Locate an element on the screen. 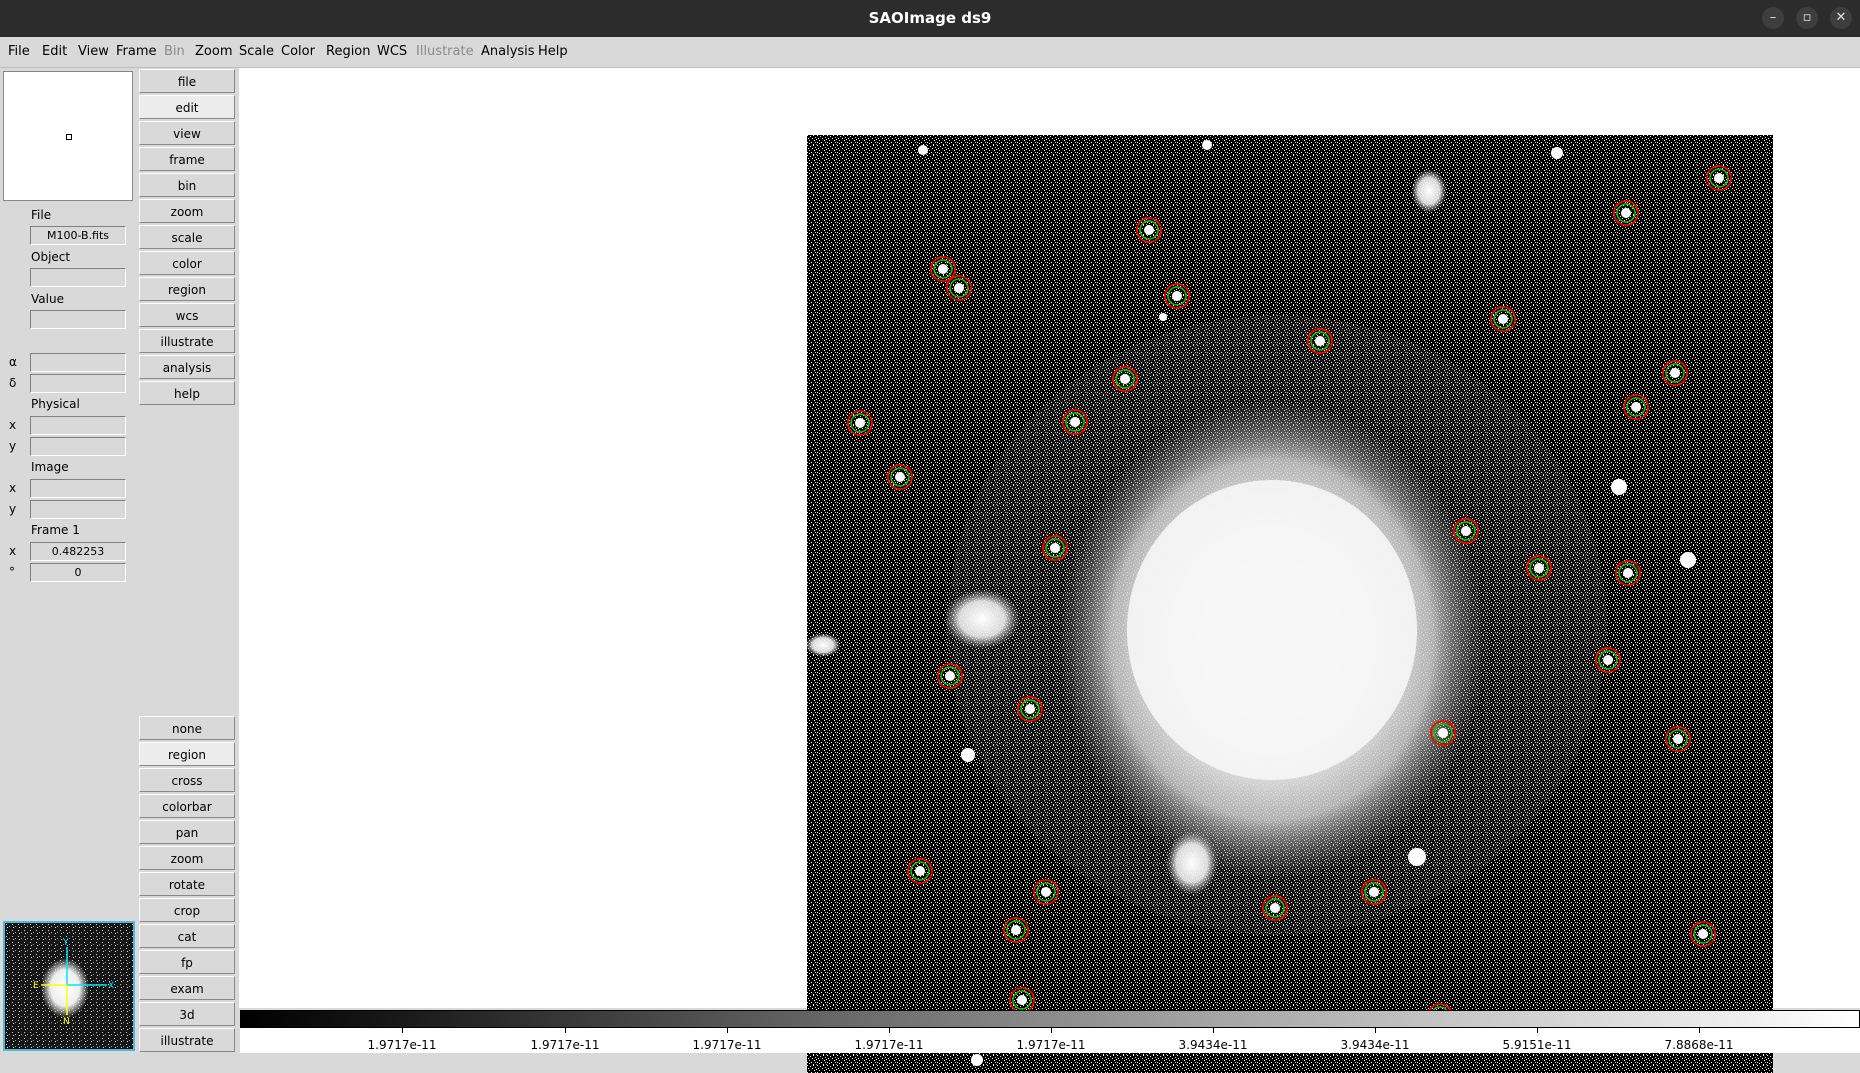 The height and width of the screenshot is (1073, 1860). colorbar is located at coordinates (1050, 1019).